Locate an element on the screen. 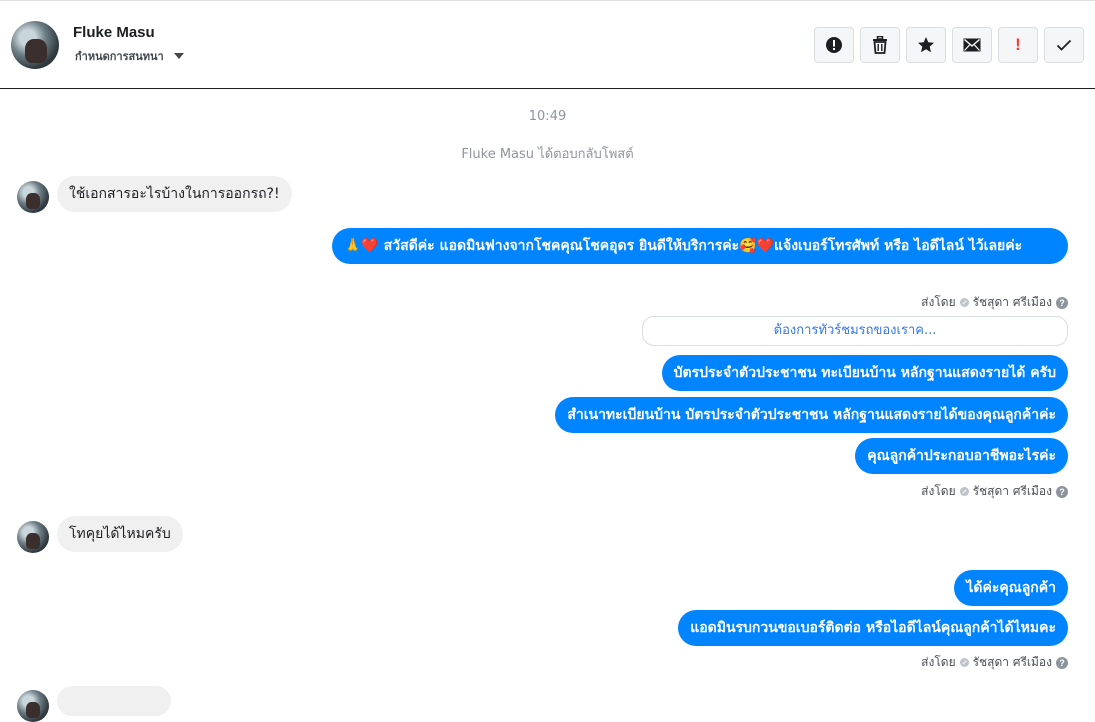  conversation-toolbar: ! is located at coordinates (949, 45).